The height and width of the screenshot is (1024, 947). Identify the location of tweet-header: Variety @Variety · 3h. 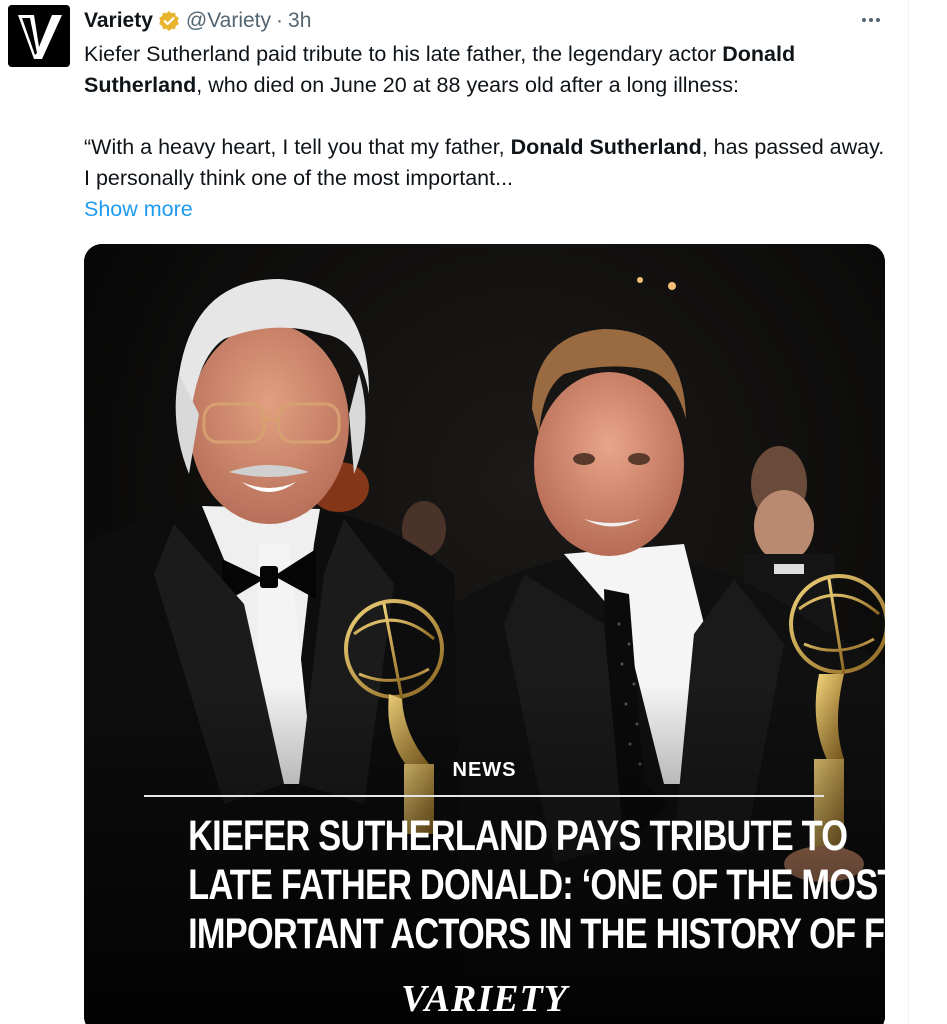
(197, 21).